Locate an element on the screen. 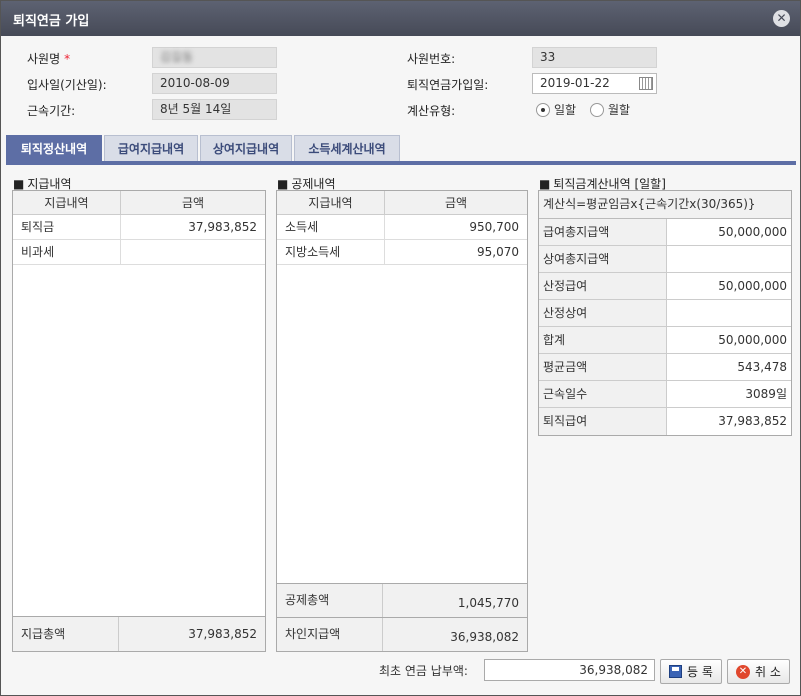 Image resolution: width=801 pixels, height=696 pixels. deductions-total-value: 1,045,770 is located at coordinates (488, 603).